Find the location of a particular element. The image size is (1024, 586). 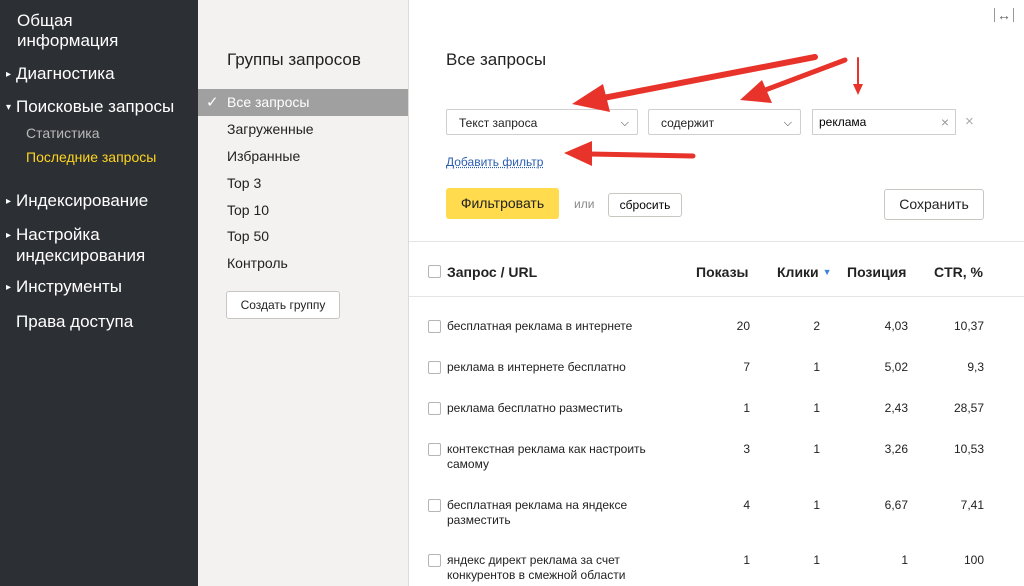

page-title: Все запросы is located at coordinates (496, 59).